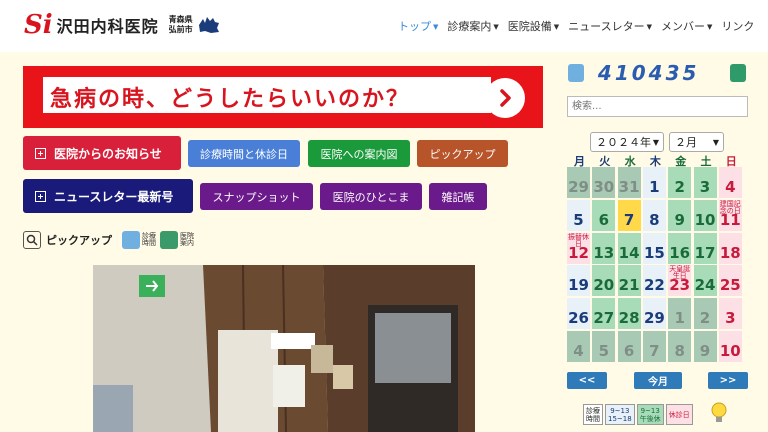 This screenshot has width=768, height=432. Describe the element at coordinates (472, 26) in the screenshot. I see `nav-shinryo: 診療案内 ▼` at that location.